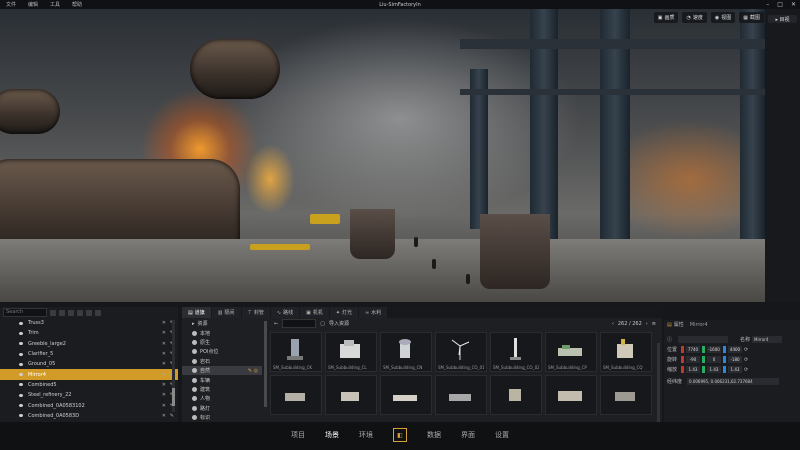 The height and width of the screenshot is (450, 800). I want to click on tree-item: 标识, so click(222, 417).